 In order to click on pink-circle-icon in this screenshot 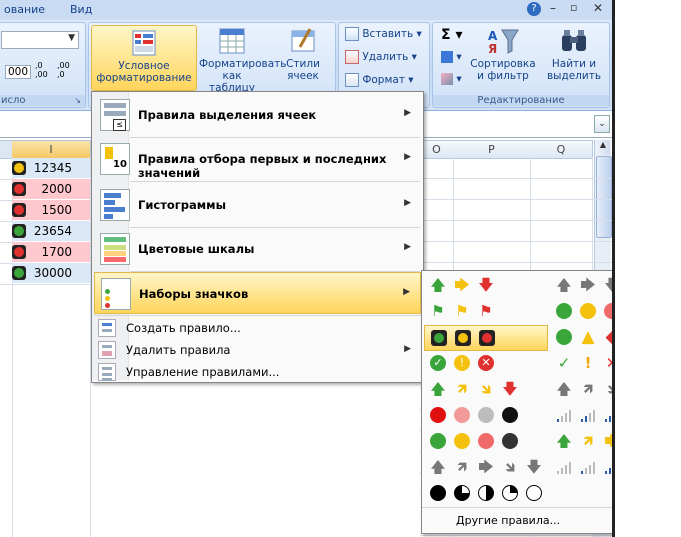, I will do `click(462, 415)`.